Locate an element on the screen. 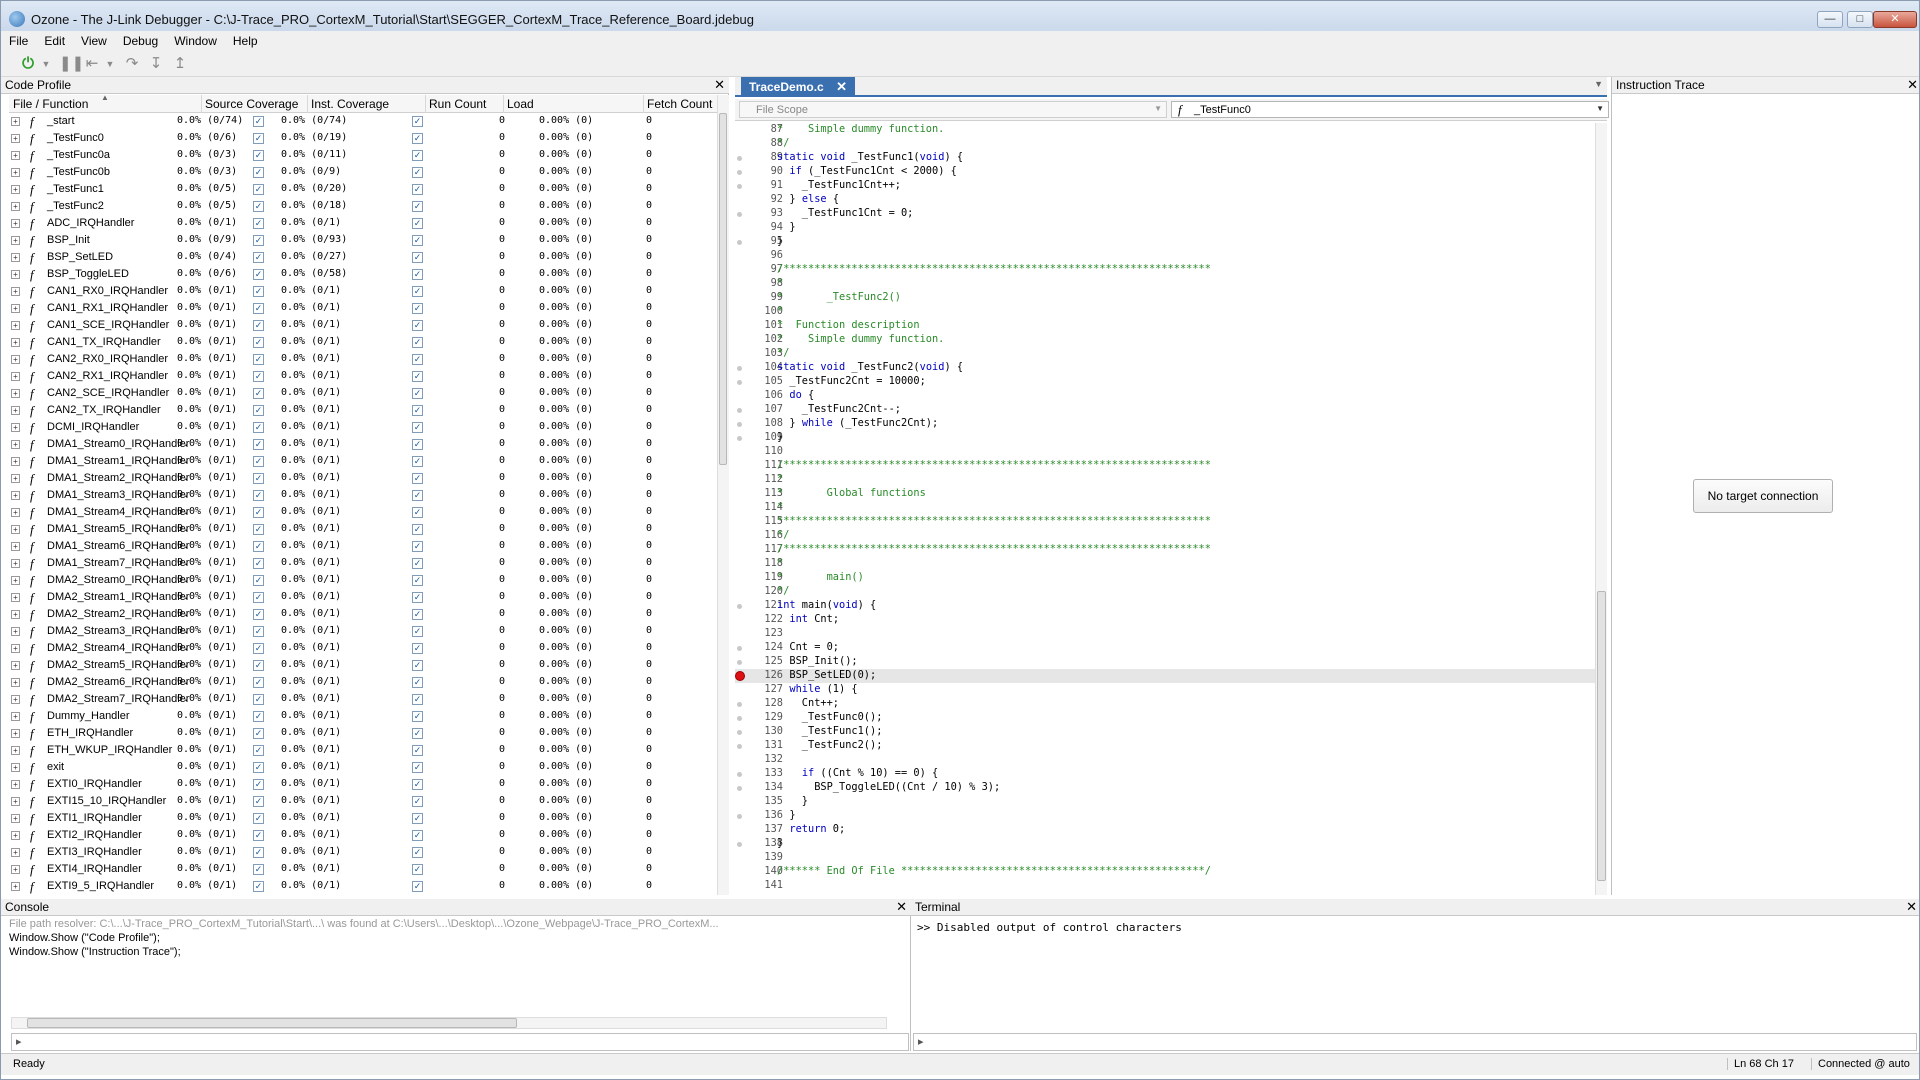  code-line: 99 * _TestFunc2() is located at coordinates (1165, 298).